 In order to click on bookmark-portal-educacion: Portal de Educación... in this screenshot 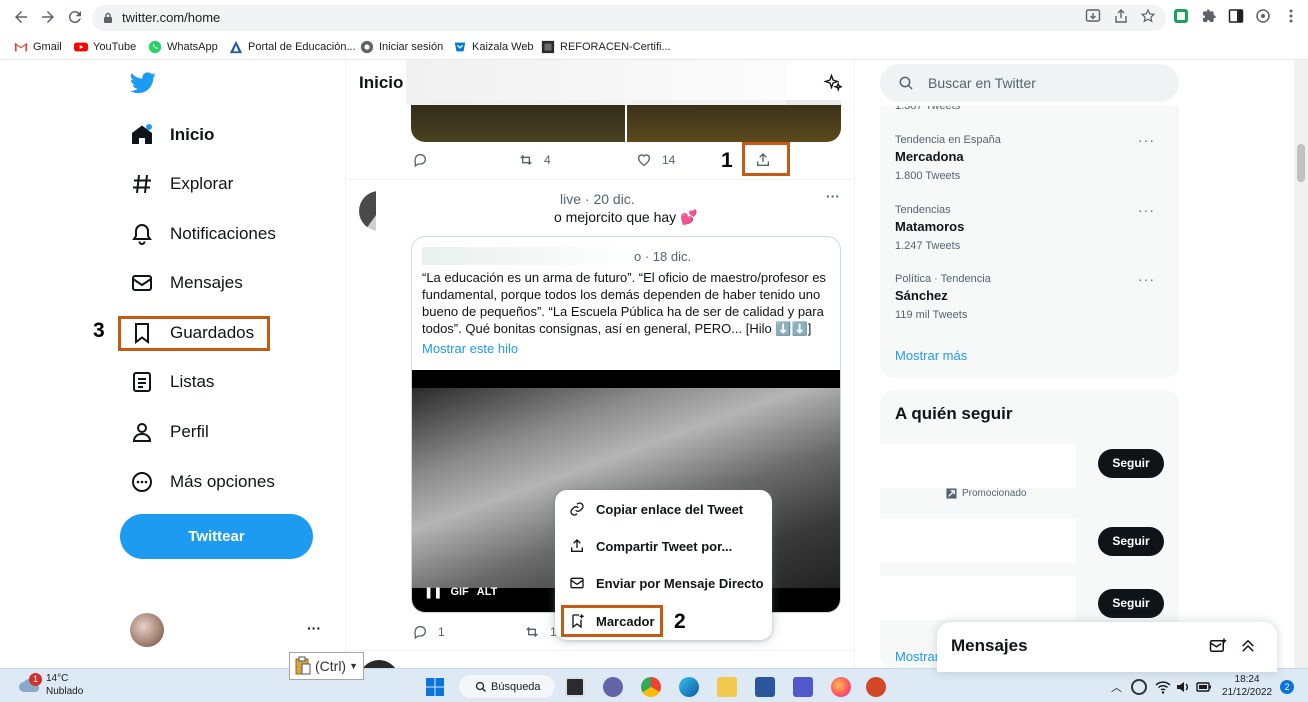, I will do `click(292, 47)`.